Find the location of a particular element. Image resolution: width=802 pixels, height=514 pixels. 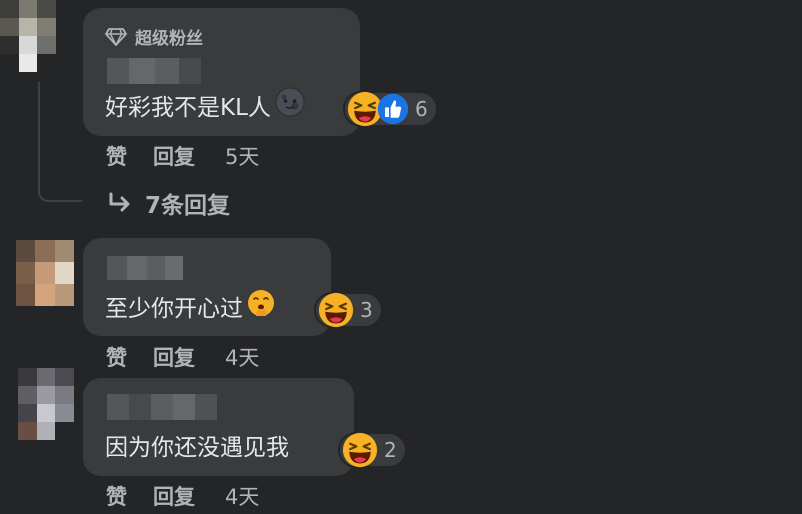

comment-text: 好彩我不是KL人 is located at coordinates (205, 105).